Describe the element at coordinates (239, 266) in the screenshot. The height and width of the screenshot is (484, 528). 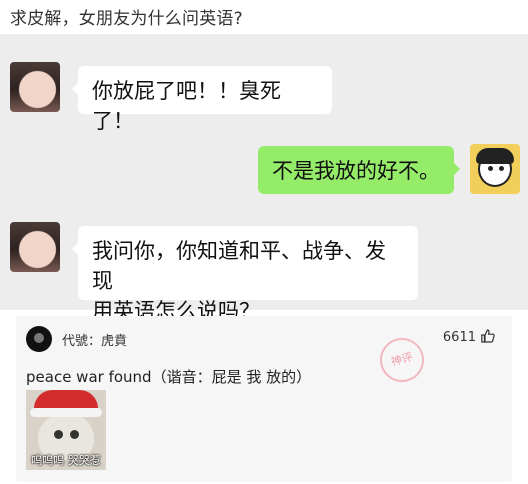
I see `message-line-1: 我问你，你知道和平、战争、发现` at that location.